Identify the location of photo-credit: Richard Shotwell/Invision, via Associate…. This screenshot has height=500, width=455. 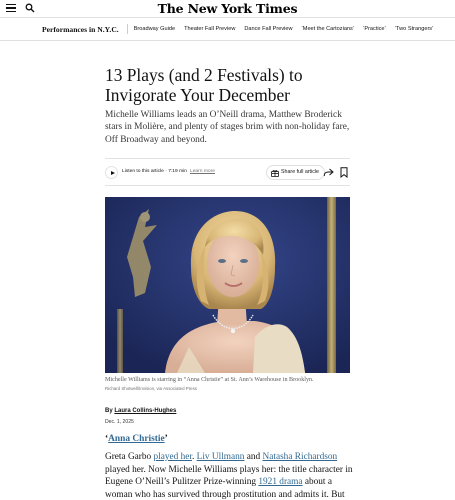
(151, 388).